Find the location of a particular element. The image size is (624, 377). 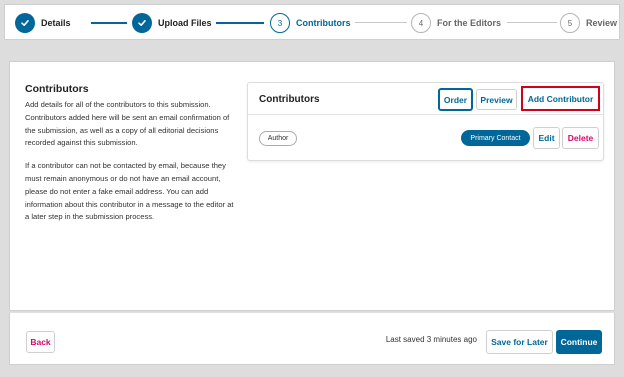

step-label: For the Editors is located at coordinates (469, 23).